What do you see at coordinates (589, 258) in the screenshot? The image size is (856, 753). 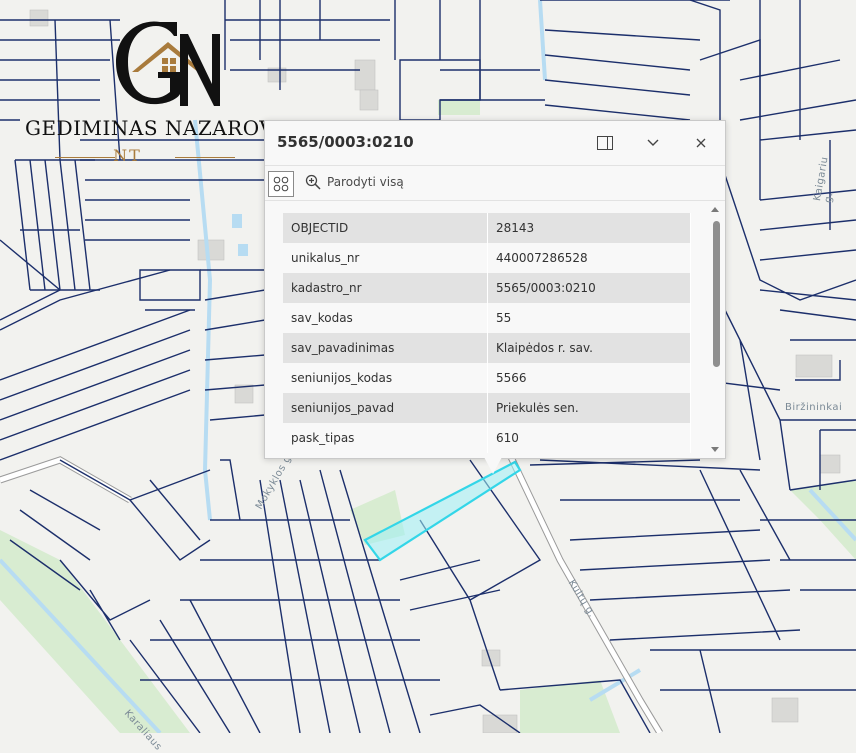 I see `attr-value: 440007286528` at bounding box center [589, 258].